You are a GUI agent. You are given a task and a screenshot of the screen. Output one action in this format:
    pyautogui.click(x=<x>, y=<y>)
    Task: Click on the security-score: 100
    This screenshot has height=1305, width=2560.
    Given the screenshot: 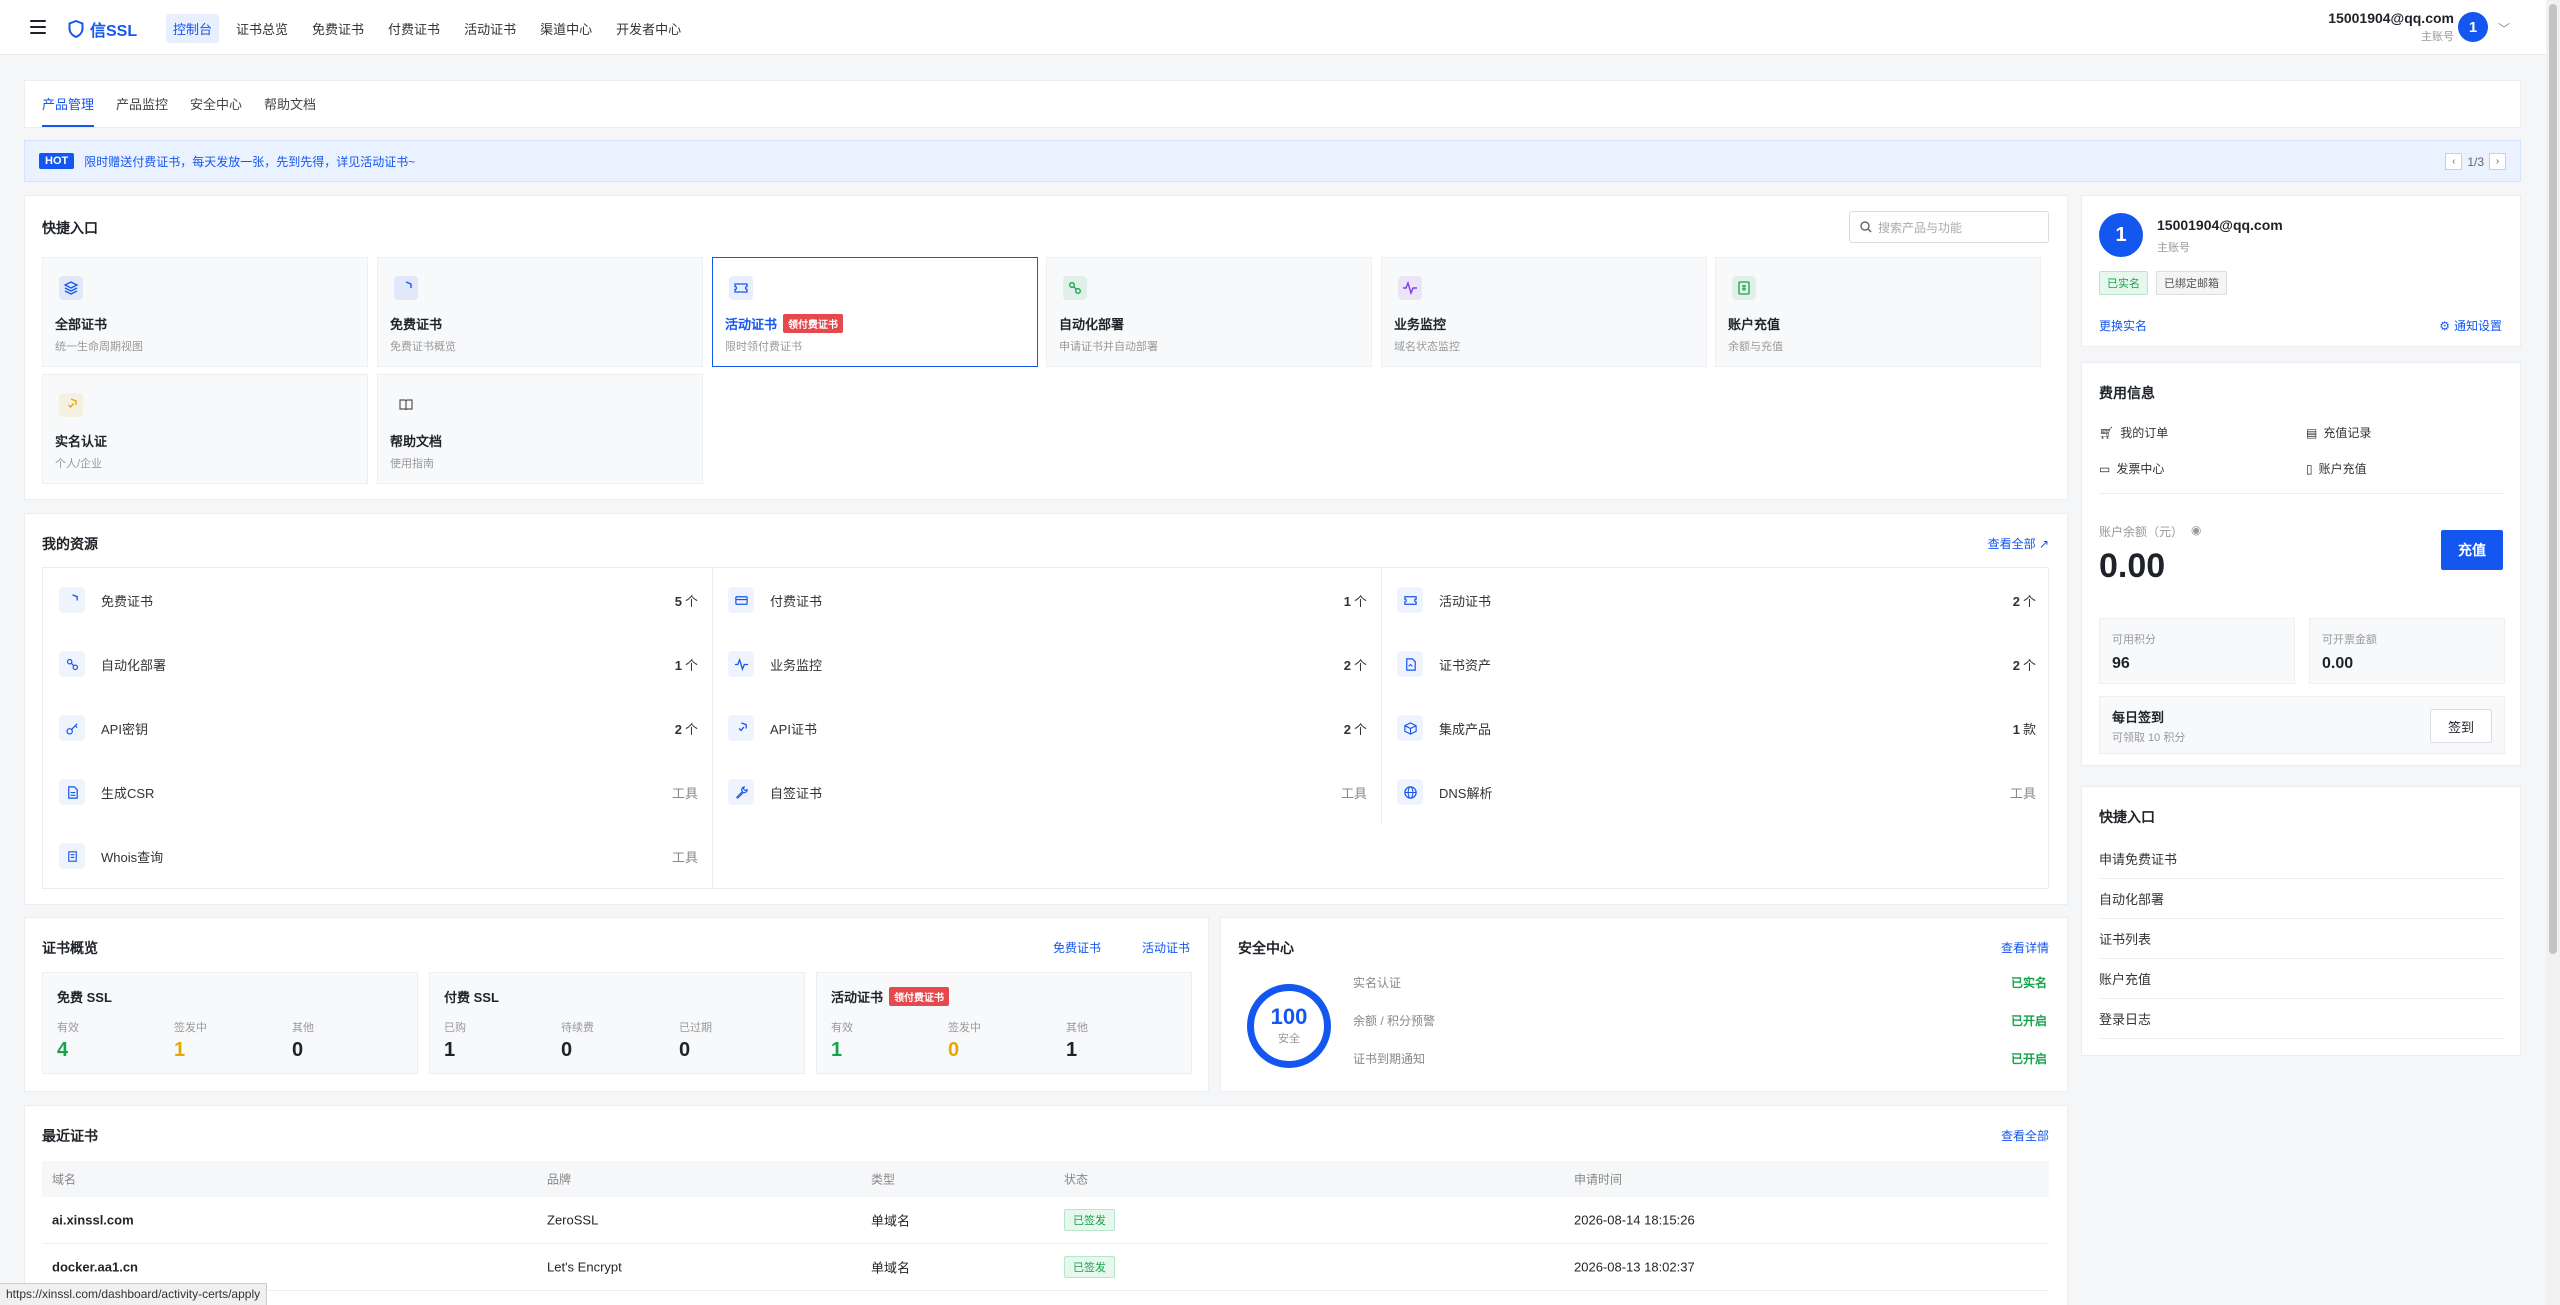 What is the action you would take?
    pyautogui.click(x=1289, y=1016)
    